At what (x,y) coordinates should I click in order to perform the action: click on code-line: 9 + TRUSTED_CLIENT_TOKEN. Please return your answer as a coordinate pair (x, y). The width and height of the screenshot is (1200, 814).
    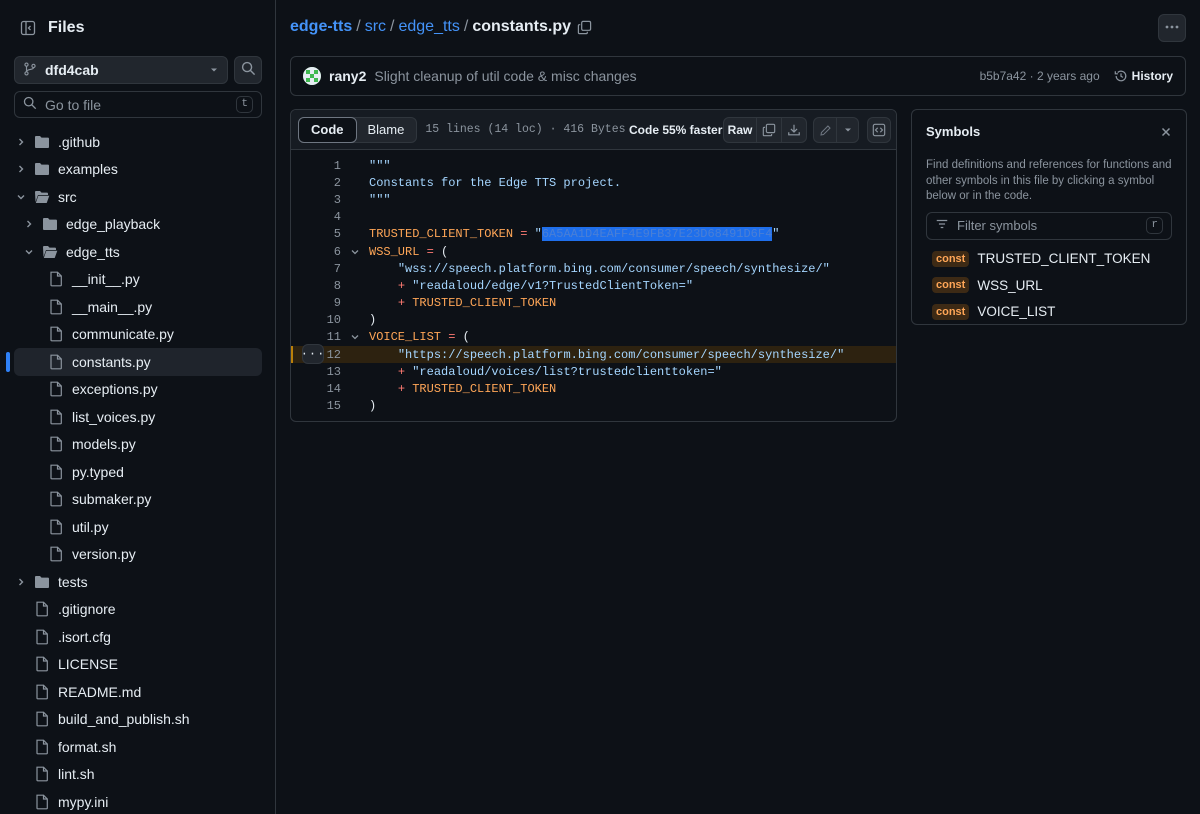
    Looking at the image, I should click on (593, 303).